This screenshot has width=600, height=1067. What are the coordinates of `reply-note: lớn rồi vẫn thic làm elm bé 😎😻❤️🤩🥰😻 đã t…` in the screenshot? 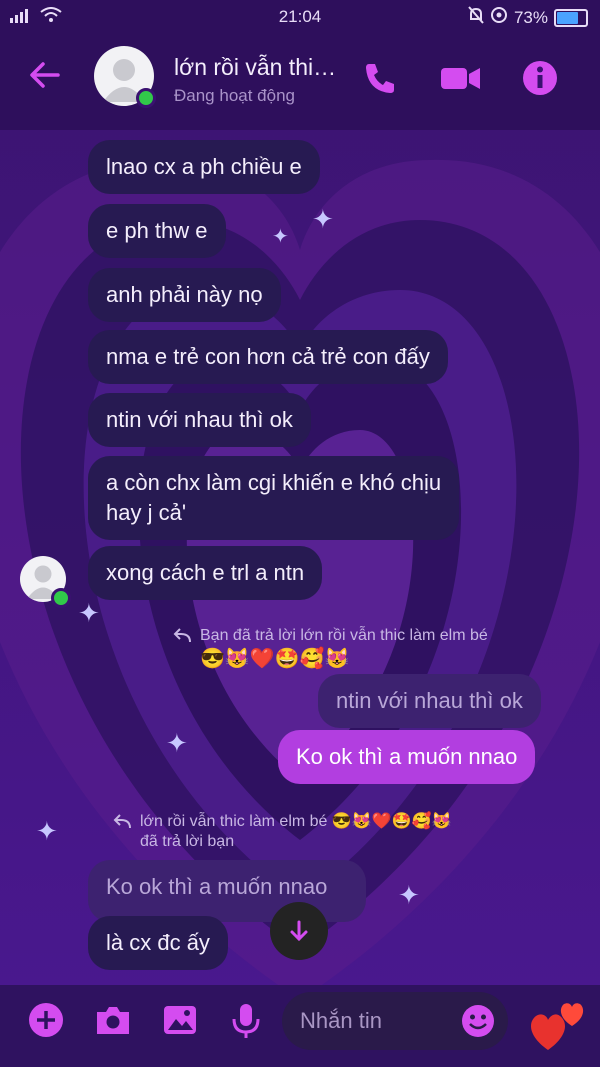 It's located at (281, 832).